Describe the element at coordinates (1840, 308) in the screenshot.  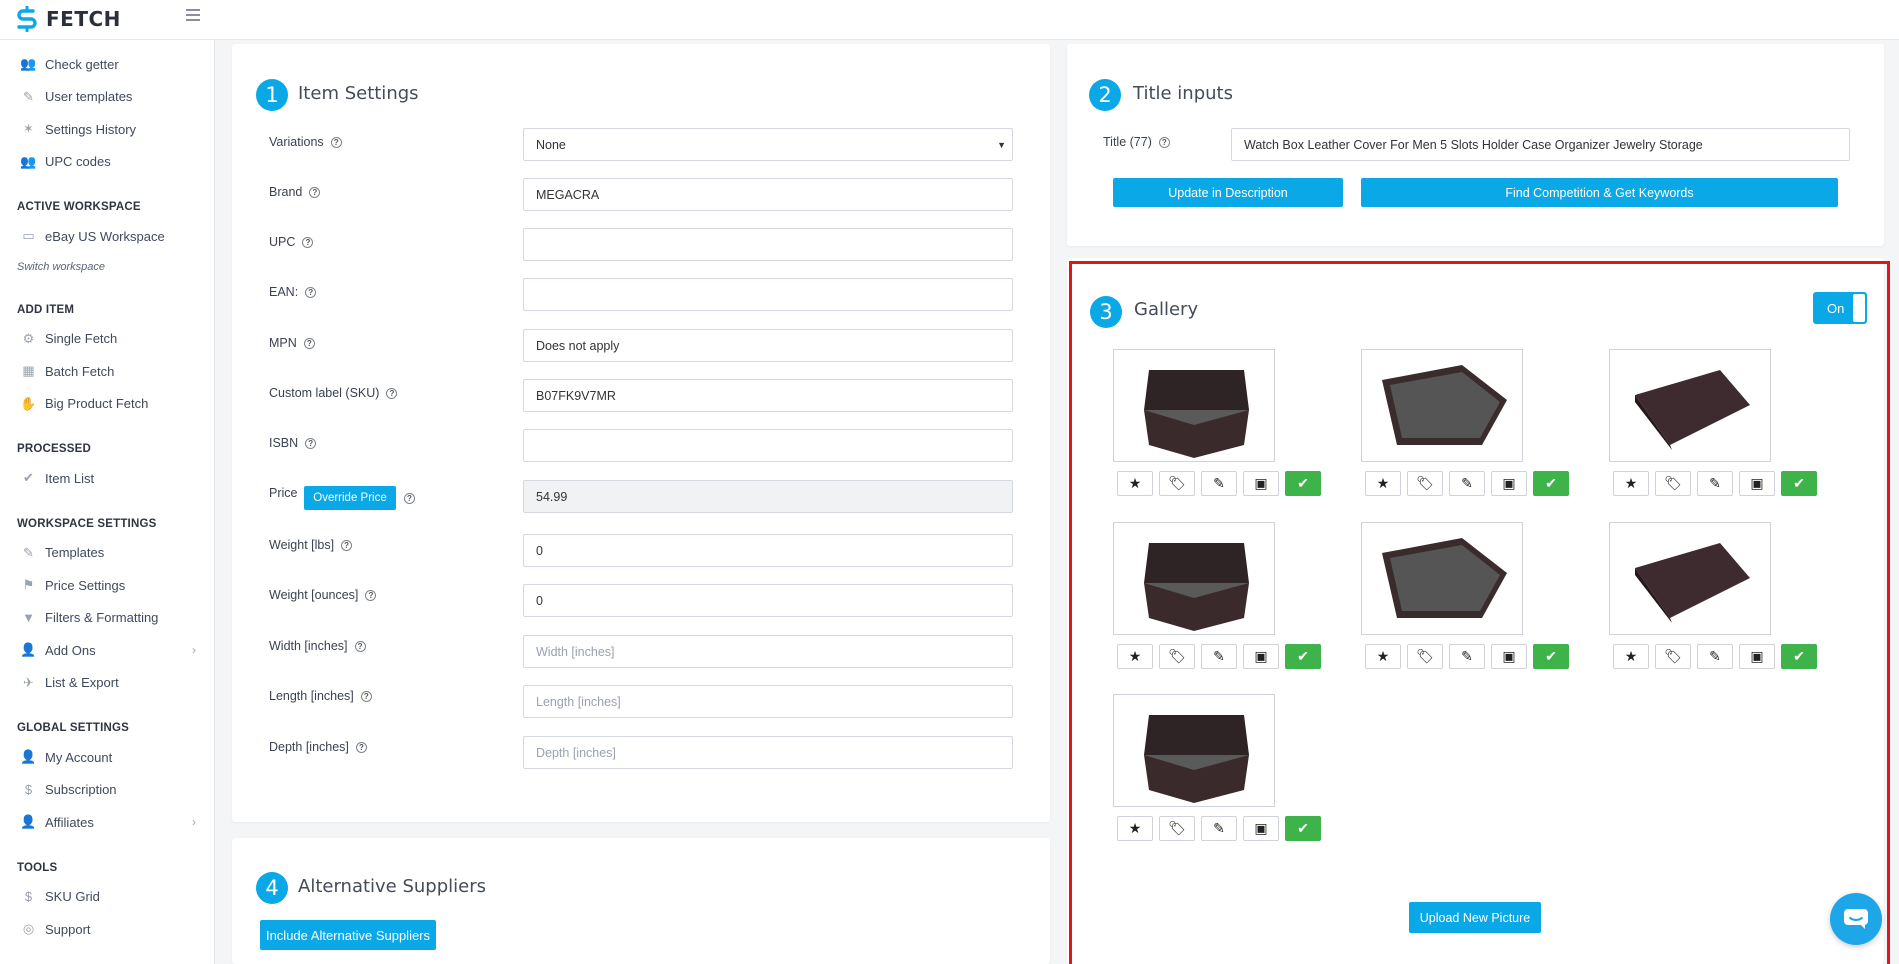
I see `gallery-toggle: On` at that location.